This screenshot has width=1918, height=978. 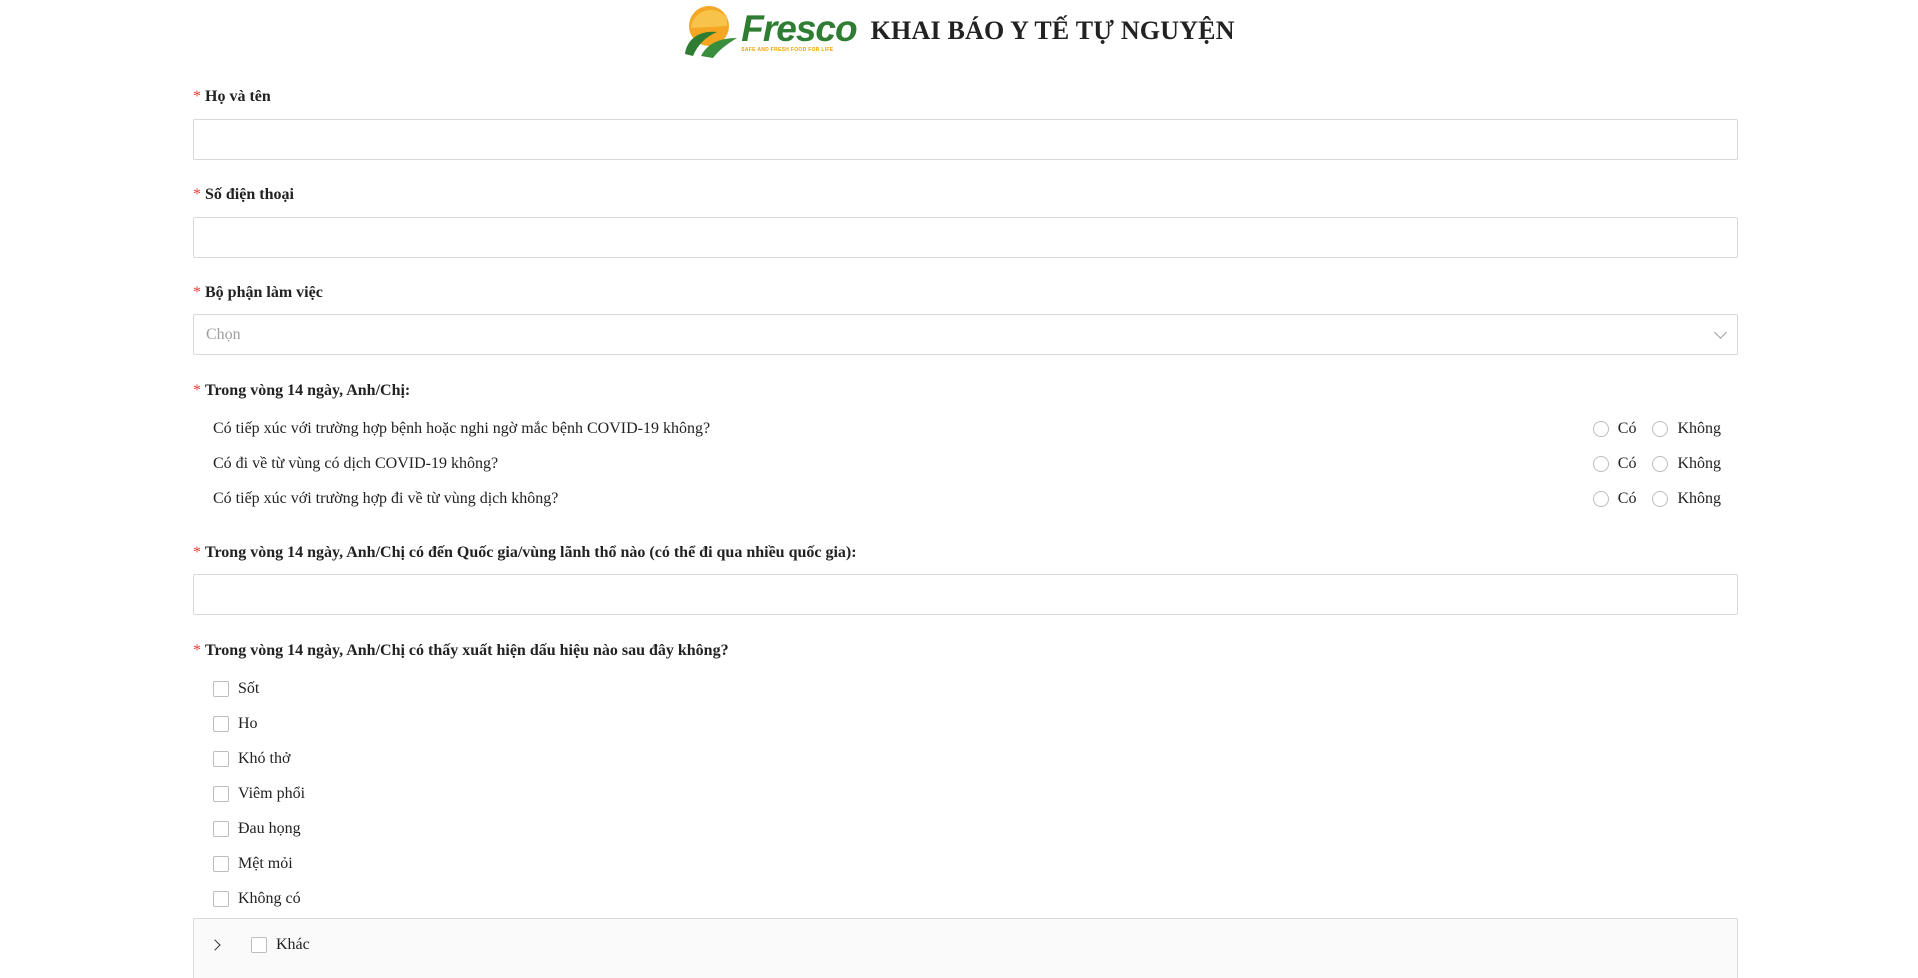 I want to click on chevron-down-icon, so click(x=1720, y=332).